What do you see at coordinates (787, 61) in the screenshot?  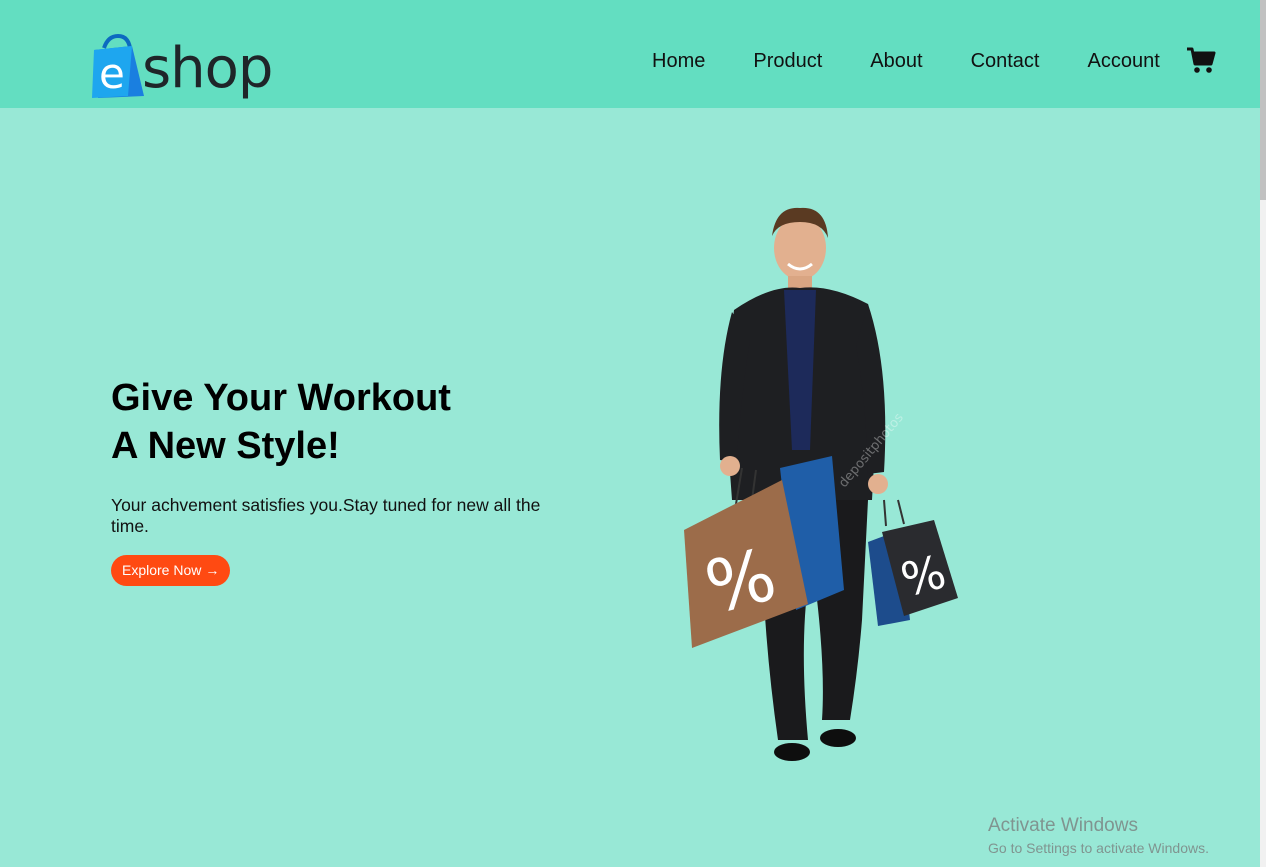 I see `nav-product: Product` at bounding box center [787, 61].